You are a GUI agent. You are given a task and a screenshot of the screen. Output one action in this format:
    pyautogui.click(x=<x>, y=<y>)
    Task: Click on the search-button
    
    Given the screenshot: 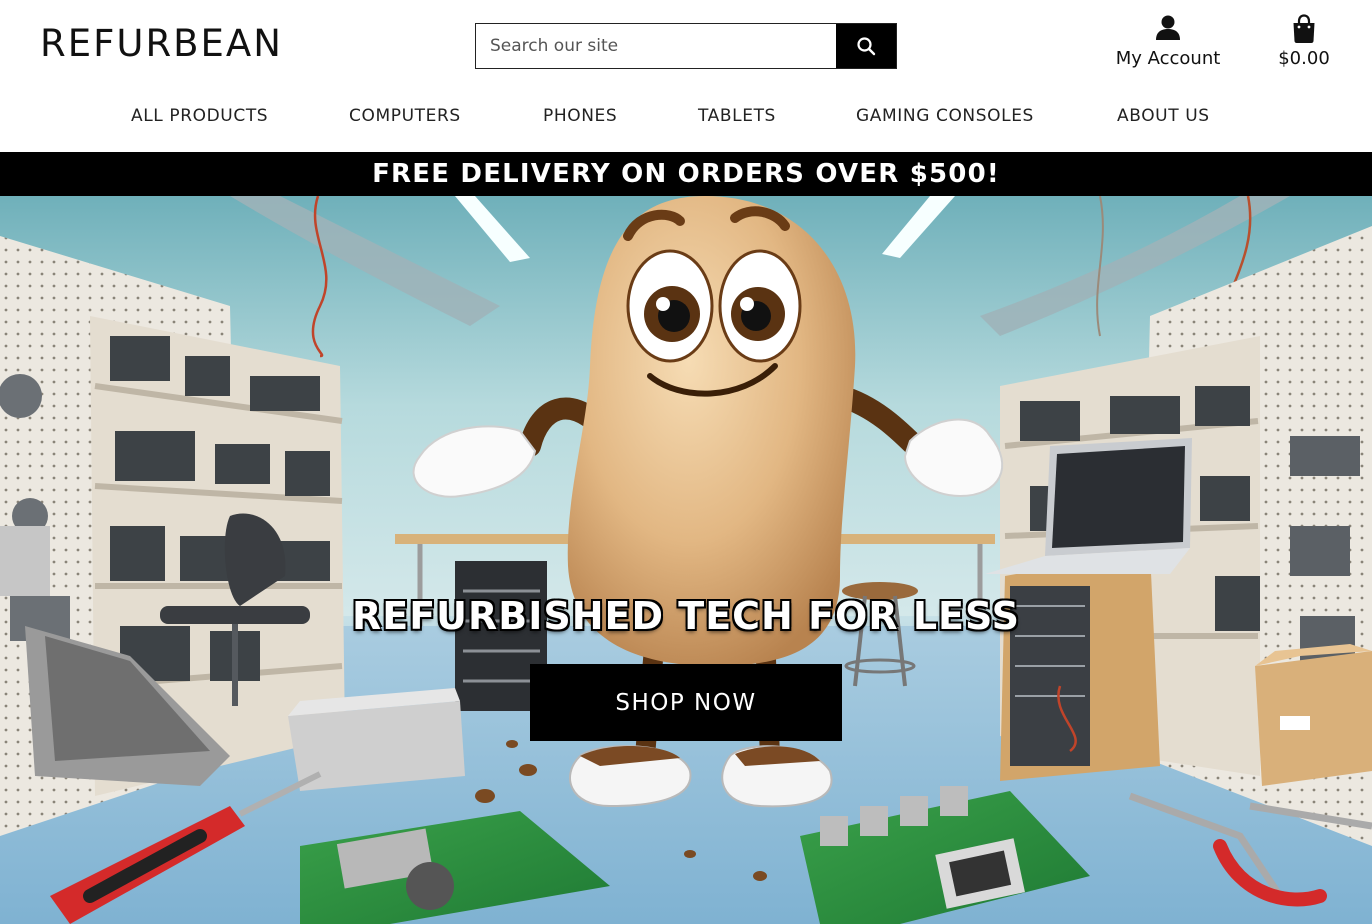 What is the action you would take?
    pyautogui.click(x=866, y=46)
    